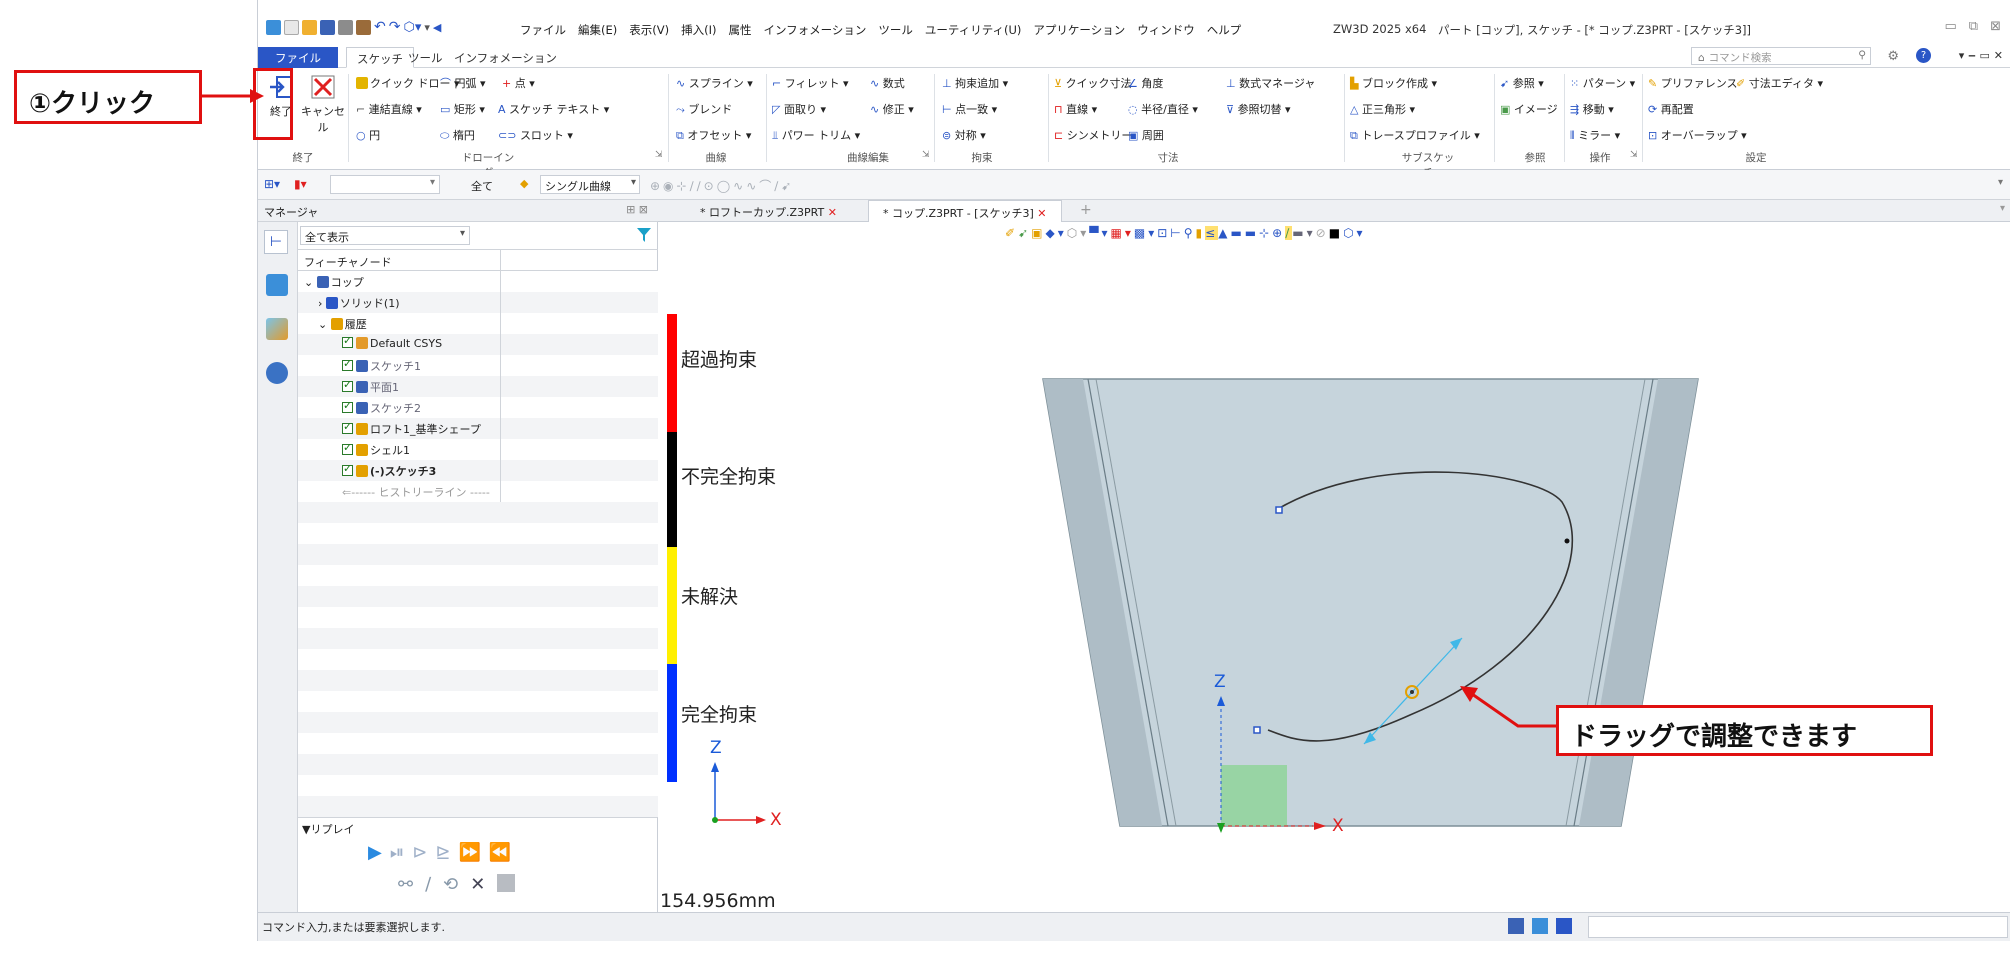 Image resolution: width=2010 pixels, height=963 pixels. What do you see at coordinates (1079, 30) in the screenshot?
I see `menu-item: アプリケーション` at bounding box center [1079, 30].